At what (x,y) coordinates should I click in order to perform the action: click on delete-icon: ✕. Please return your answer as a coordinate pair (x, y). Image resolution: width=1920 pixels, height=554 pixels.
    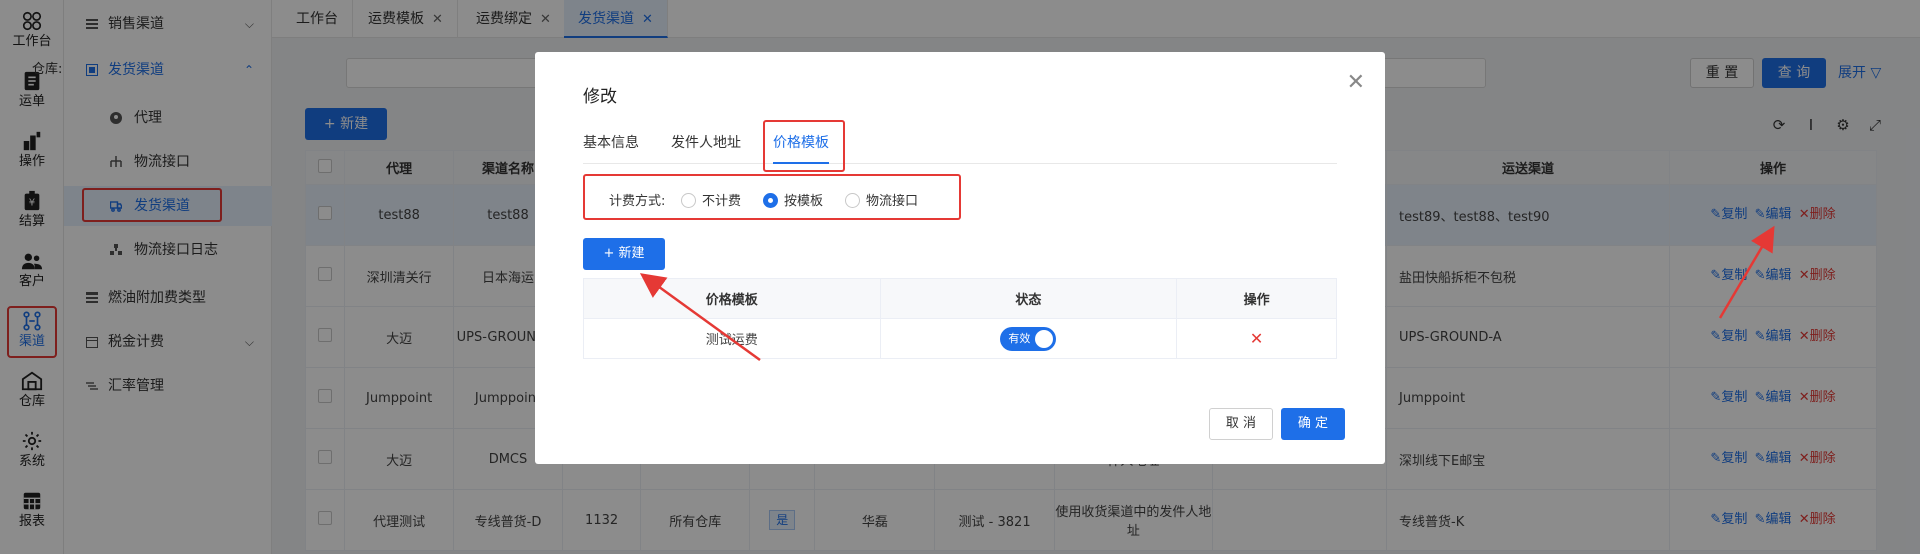
    Looking at the image, I should click on (1256, 338).